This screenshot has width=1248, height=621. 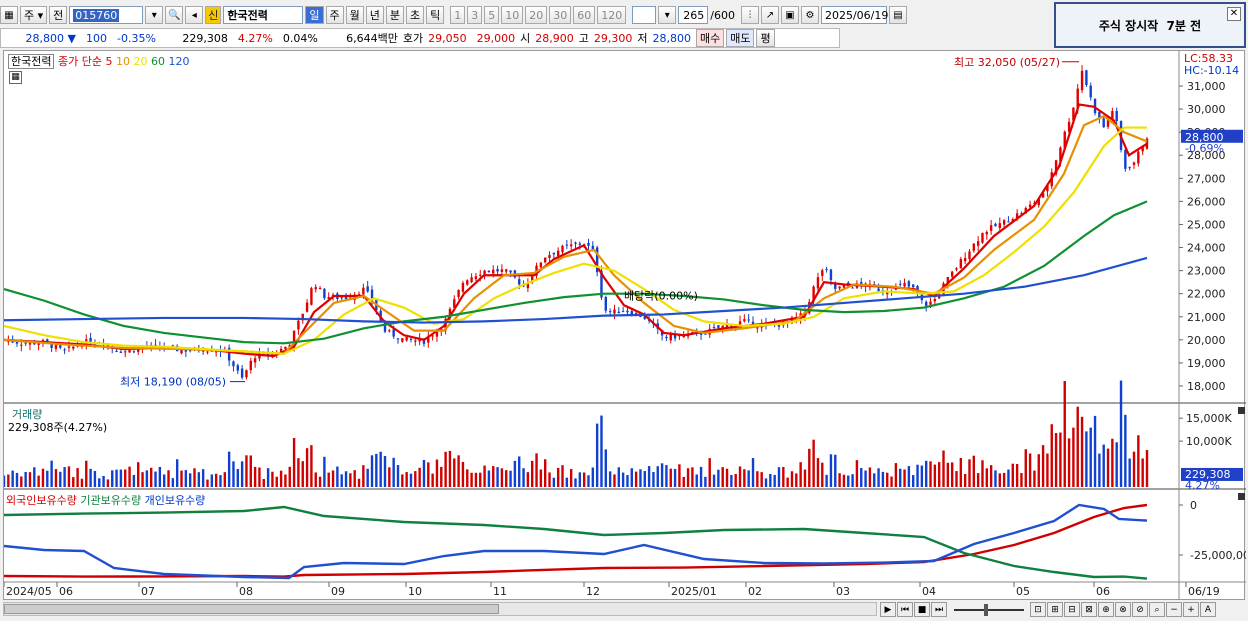 What do you see at coordinates (512, 15) in the screenshot?
I see `minute-button-10: 10` at bounding box center [512, 15].